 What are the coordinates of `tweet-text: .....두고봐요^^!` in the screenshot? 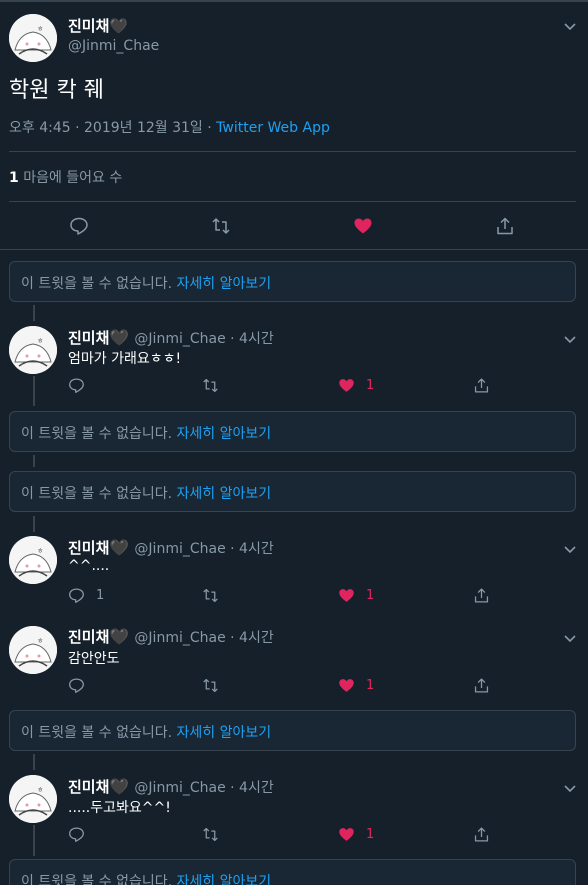 It's located at (119, 808).